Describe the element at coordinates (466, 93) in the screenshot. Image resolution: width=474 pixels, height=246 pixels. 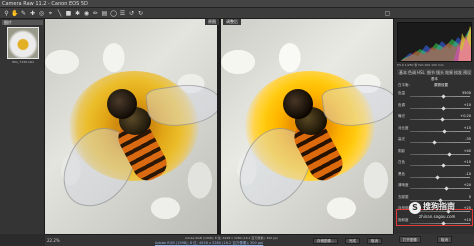
I see `slider-value: 5500` at that location.